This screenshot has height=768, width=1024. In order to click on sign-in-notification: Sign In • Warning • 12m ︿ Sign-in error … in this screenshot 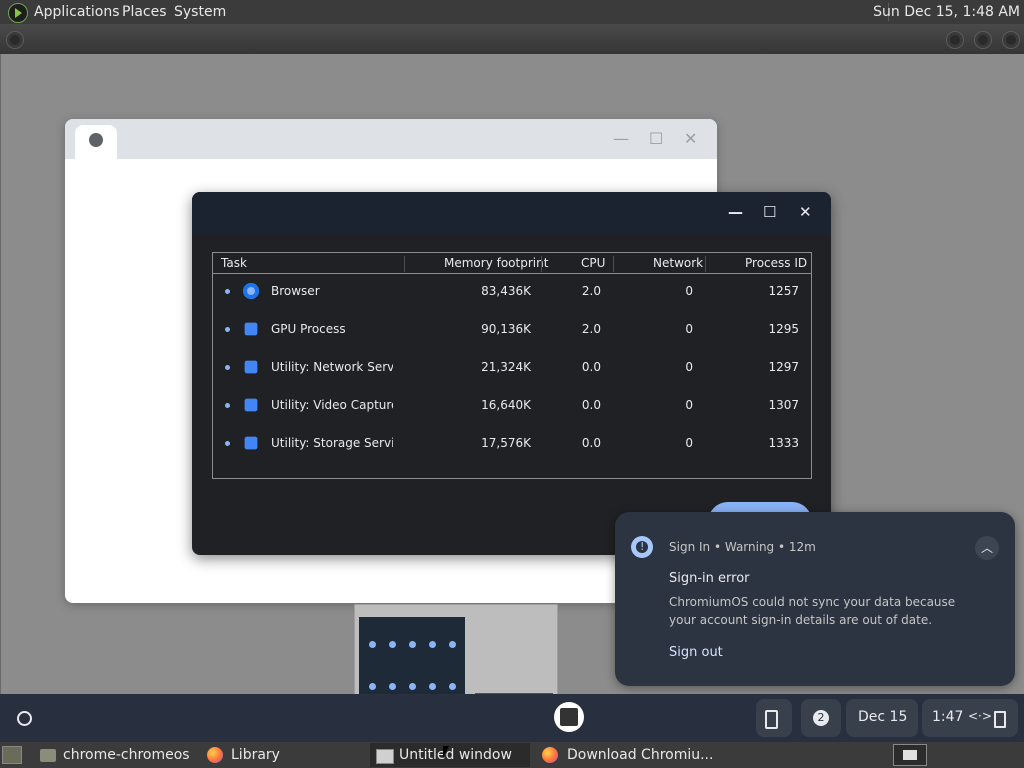, I will do `click(815, 599)`.